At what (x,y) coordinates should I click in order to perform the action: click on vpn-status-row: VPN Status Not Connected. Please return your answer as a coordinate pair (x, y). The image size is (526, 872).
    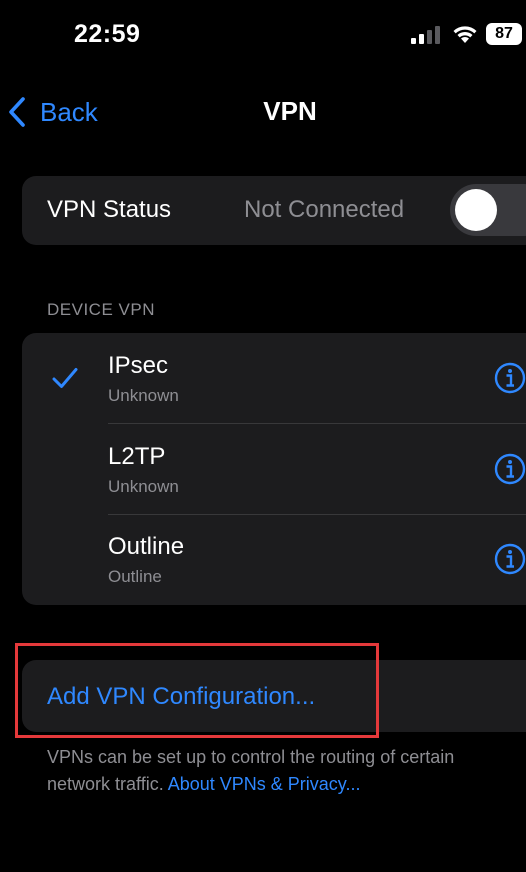
    Looking at the image, I should click on (274, 210).